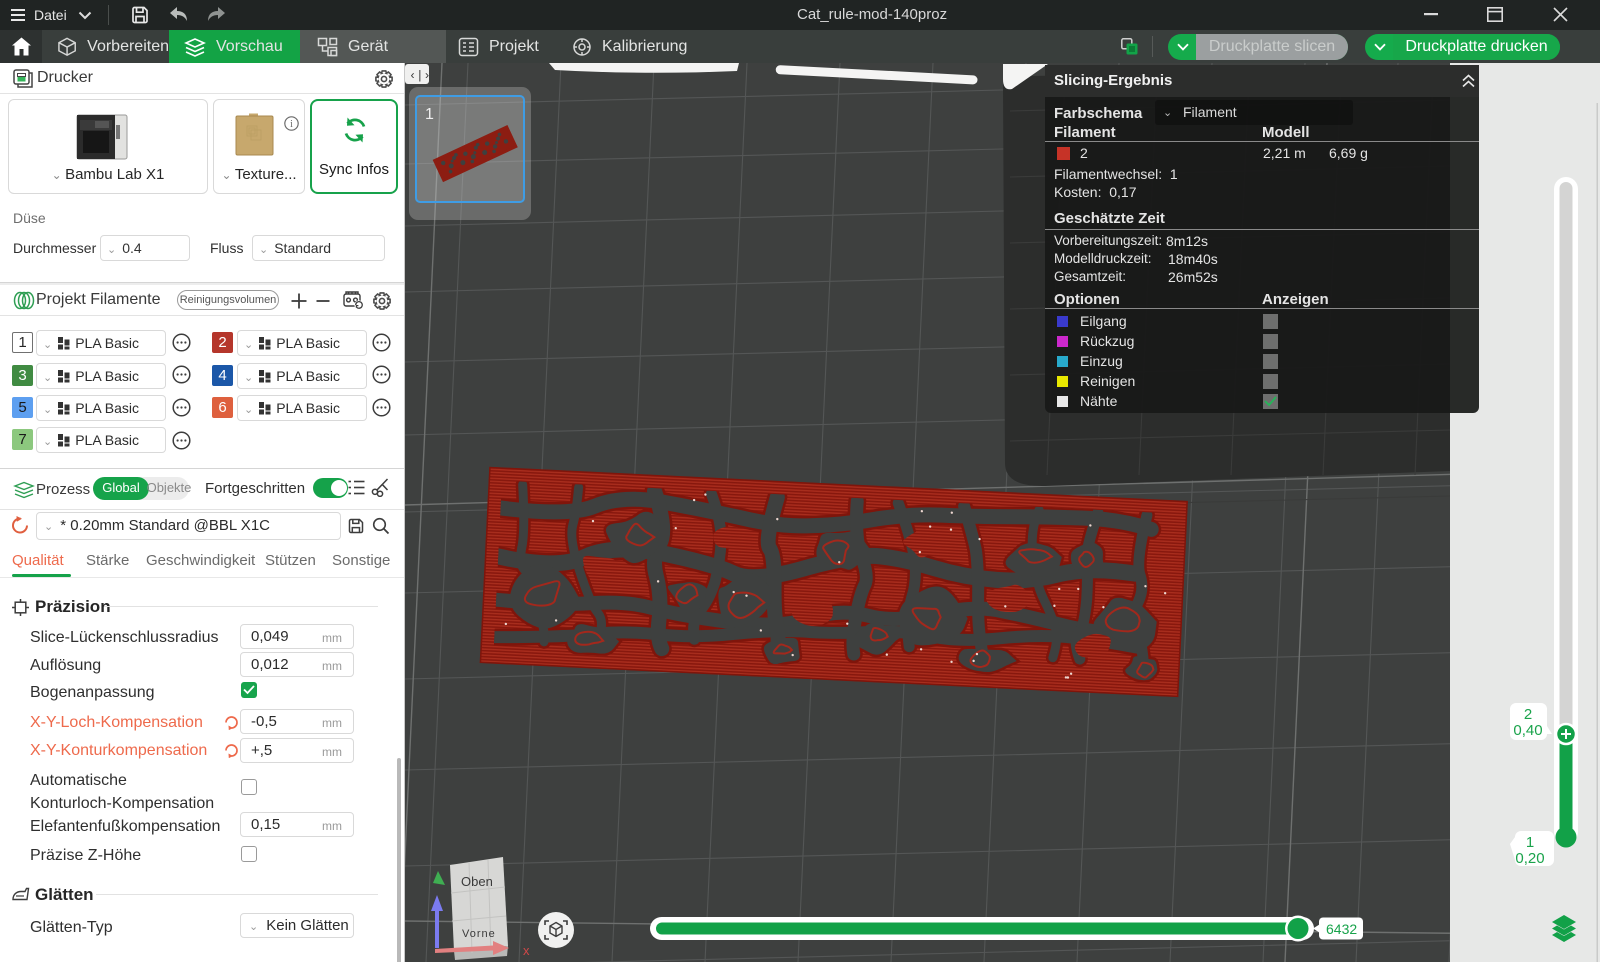 The image size is (1600, 962). Describe the element at coordinates (477, 881) in the screenshot. I see `svg-text: Oben` at that location.